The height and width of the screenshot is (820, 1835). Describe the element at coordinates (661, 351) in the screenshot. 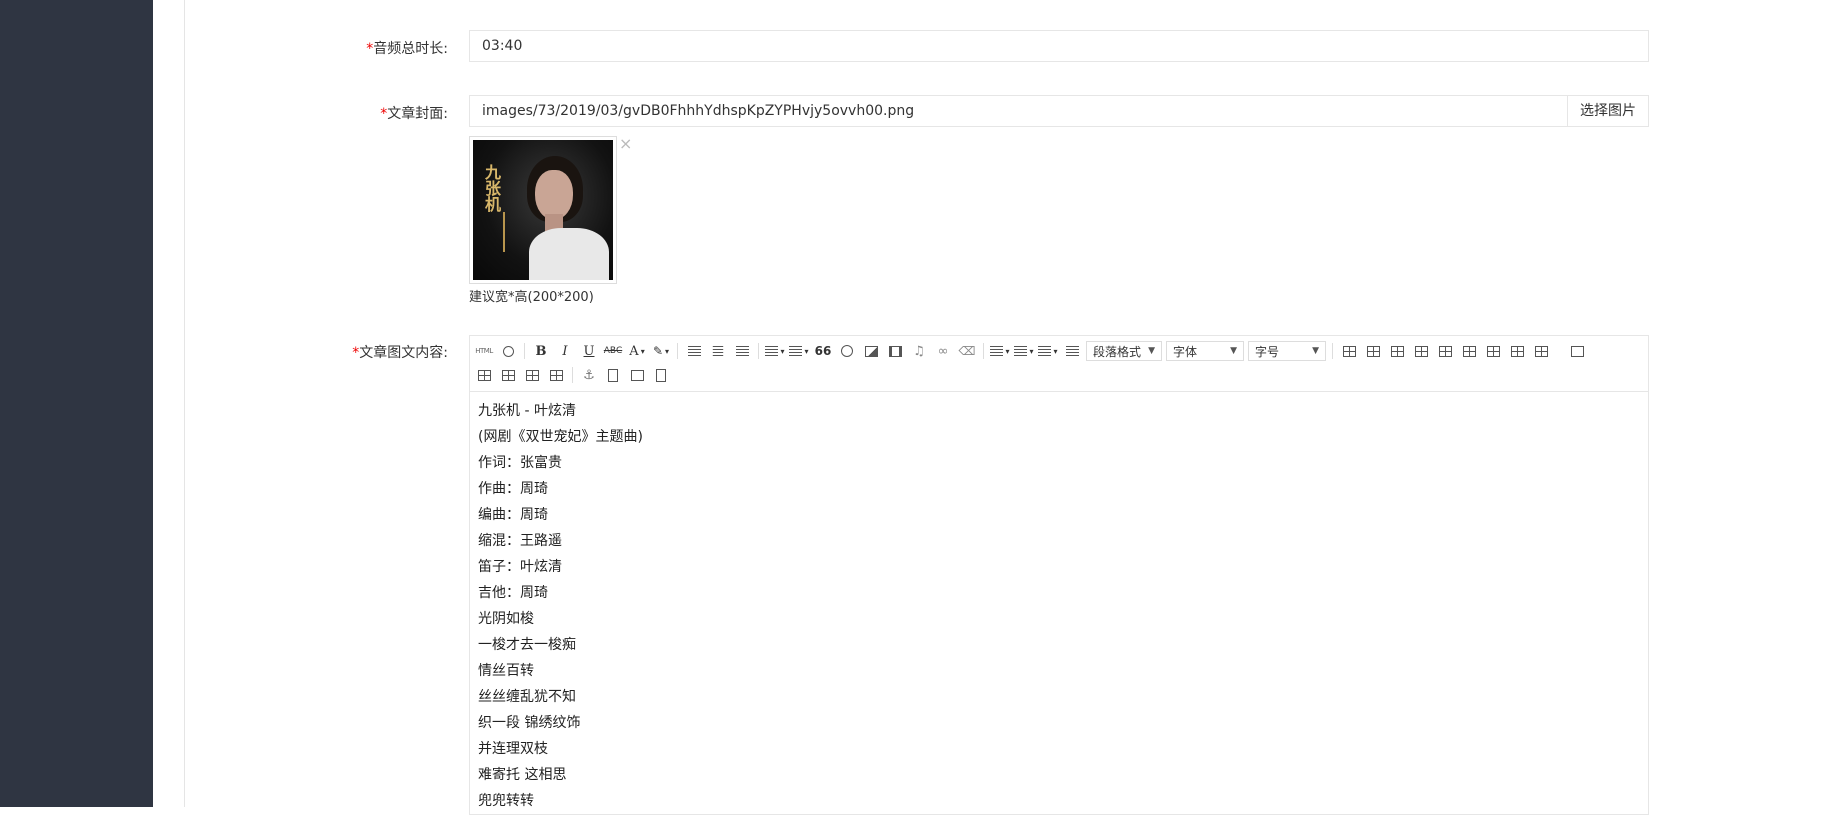

I see `highlight-icon: ✎ ▾` at that location.